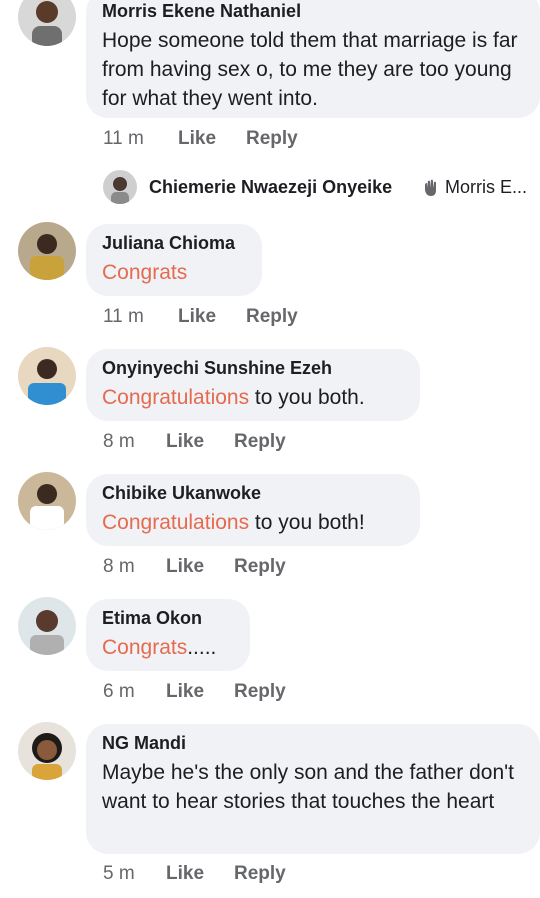  I want to click on comment-text: Congratulations to you both., so click(253, 397).